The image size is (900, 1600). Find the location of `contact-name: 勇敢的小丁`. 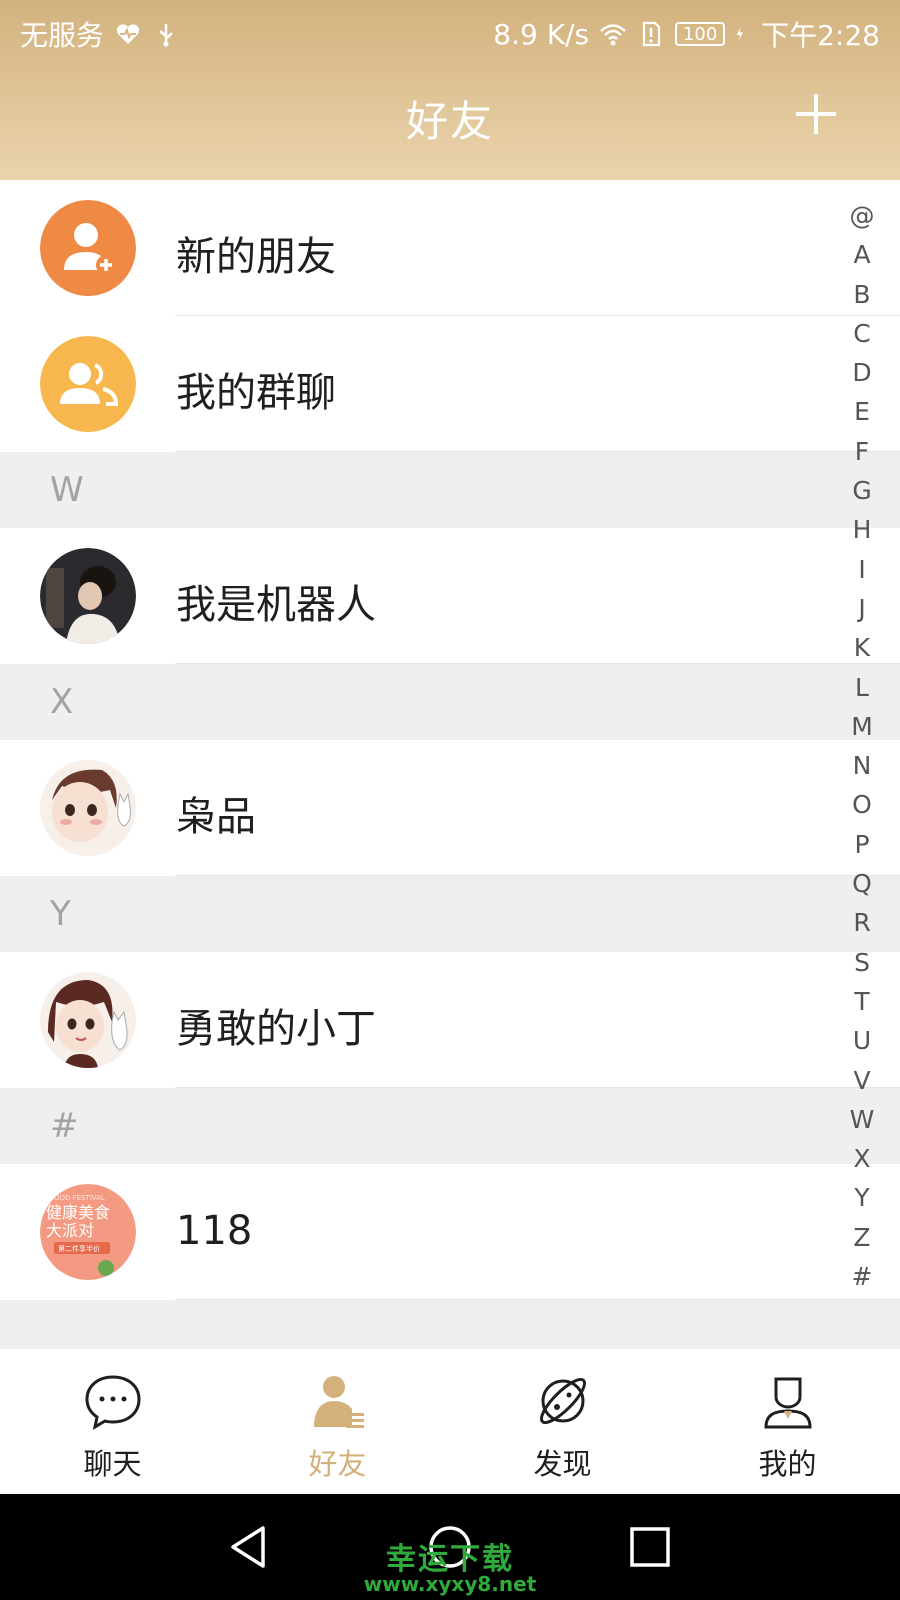

contact-name: 勇敢的小丁 is located at coordinates (276, 1029).